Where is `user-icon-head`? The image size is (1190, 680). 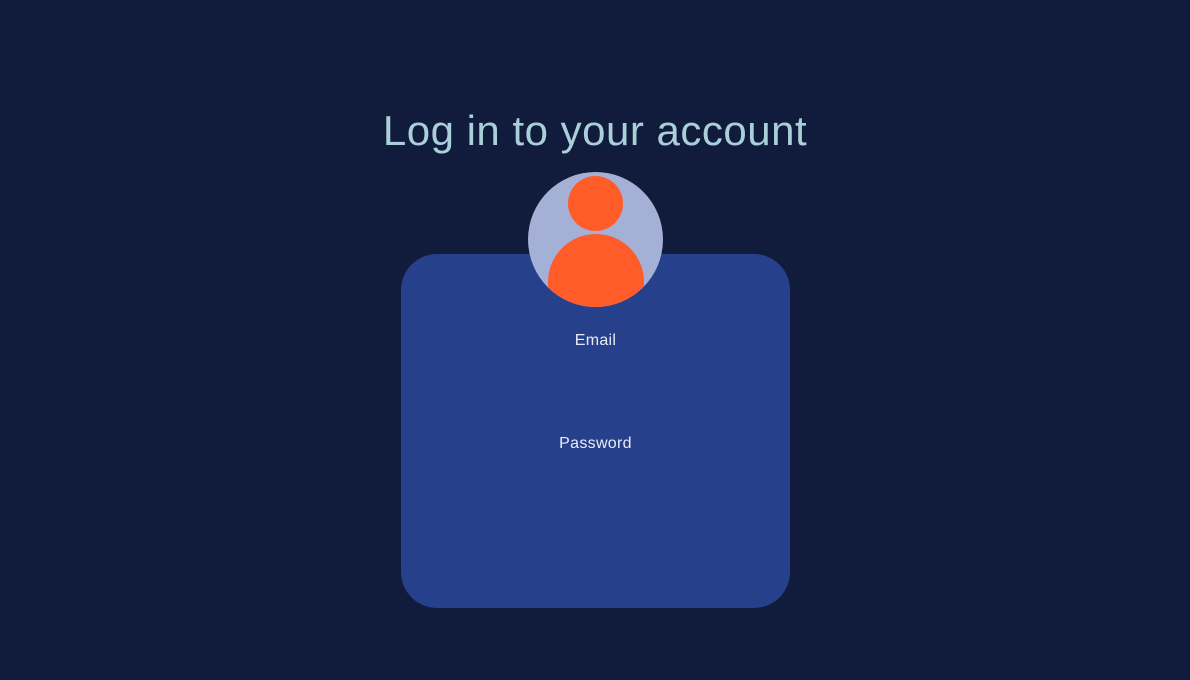
user-icon-head is located at coordinates (595, 203).